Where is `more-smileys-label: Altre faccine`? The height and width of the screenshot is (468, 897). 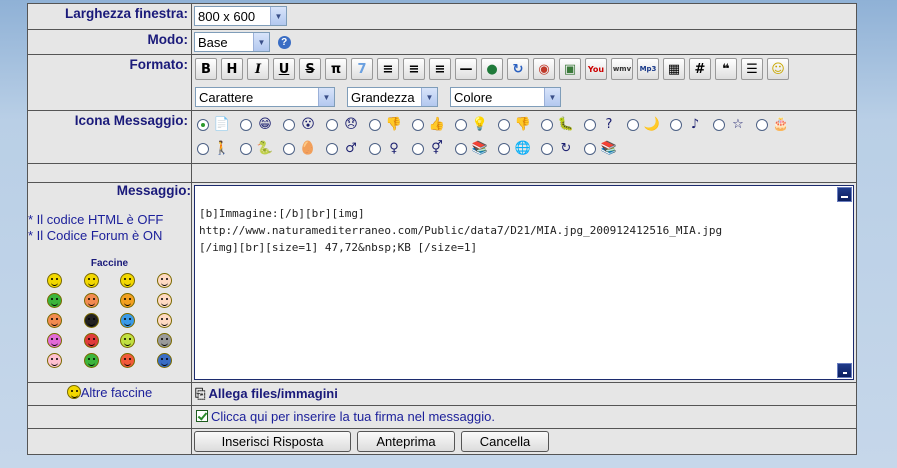 more-smileys-label: Altre faccine is located at coordinates (116, 392).